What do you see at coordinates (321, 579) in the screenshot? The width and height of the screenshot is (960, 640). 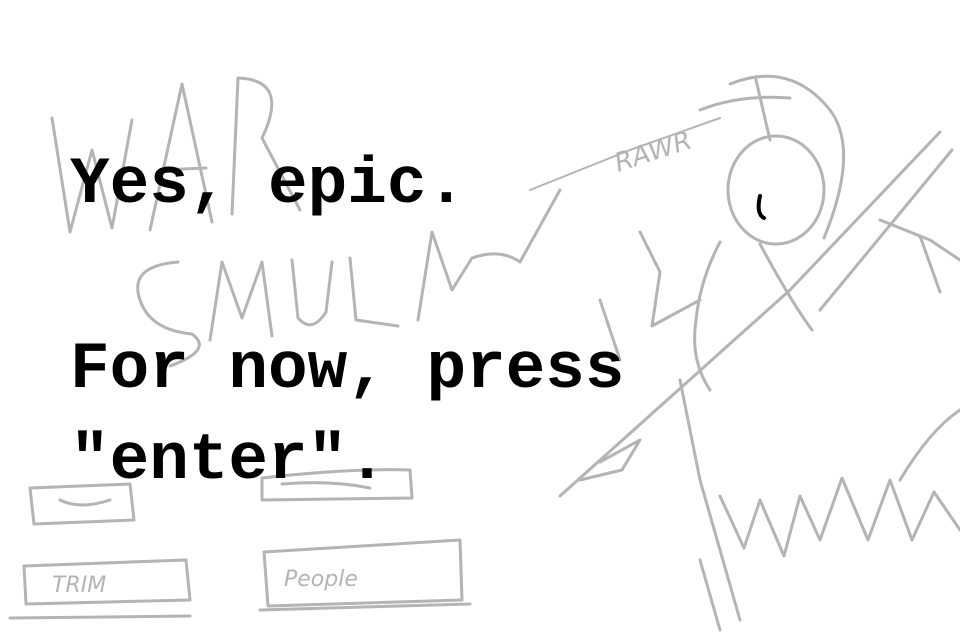 I see `svg-text: People` at bounding box center [321, 579].